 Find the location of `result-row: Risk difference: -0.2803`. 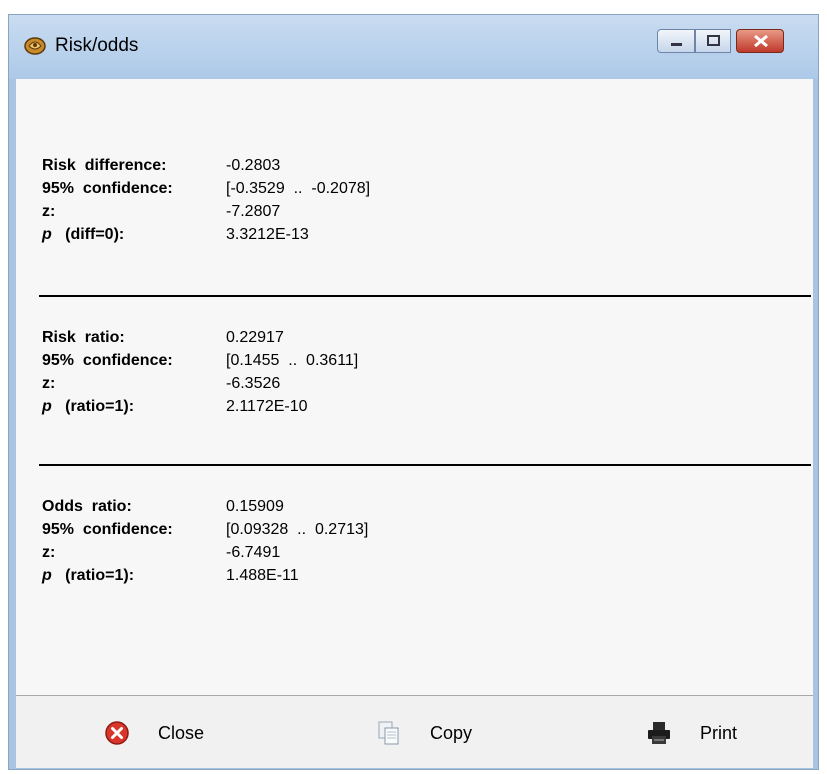

result-row: Risk difference: -0.2803 is located at coordinates (392, 168).